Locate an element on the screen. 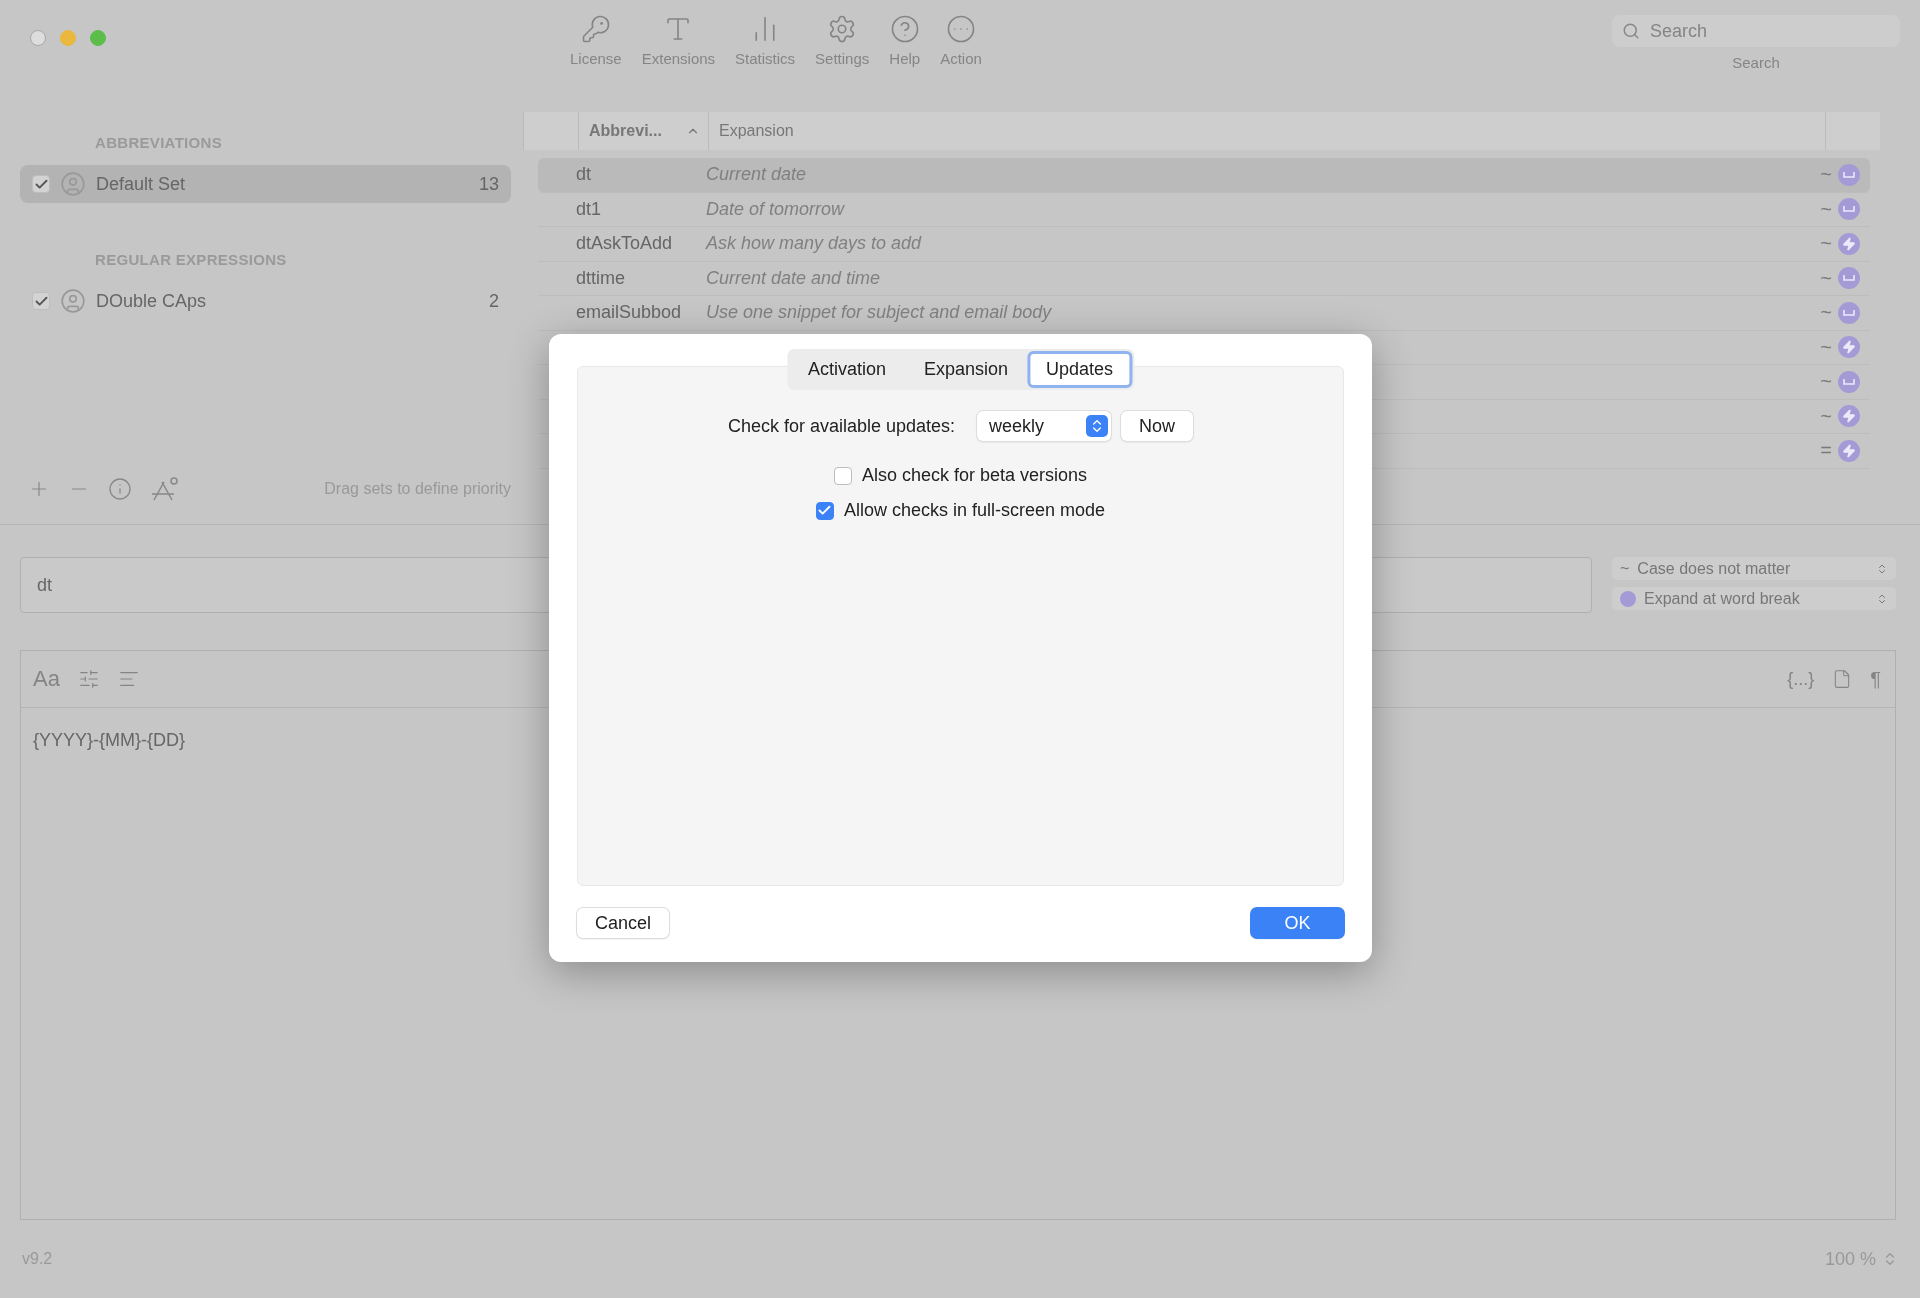 The image size is (1920, 1298). tab: Expansion is located at coordinates (966, 369).